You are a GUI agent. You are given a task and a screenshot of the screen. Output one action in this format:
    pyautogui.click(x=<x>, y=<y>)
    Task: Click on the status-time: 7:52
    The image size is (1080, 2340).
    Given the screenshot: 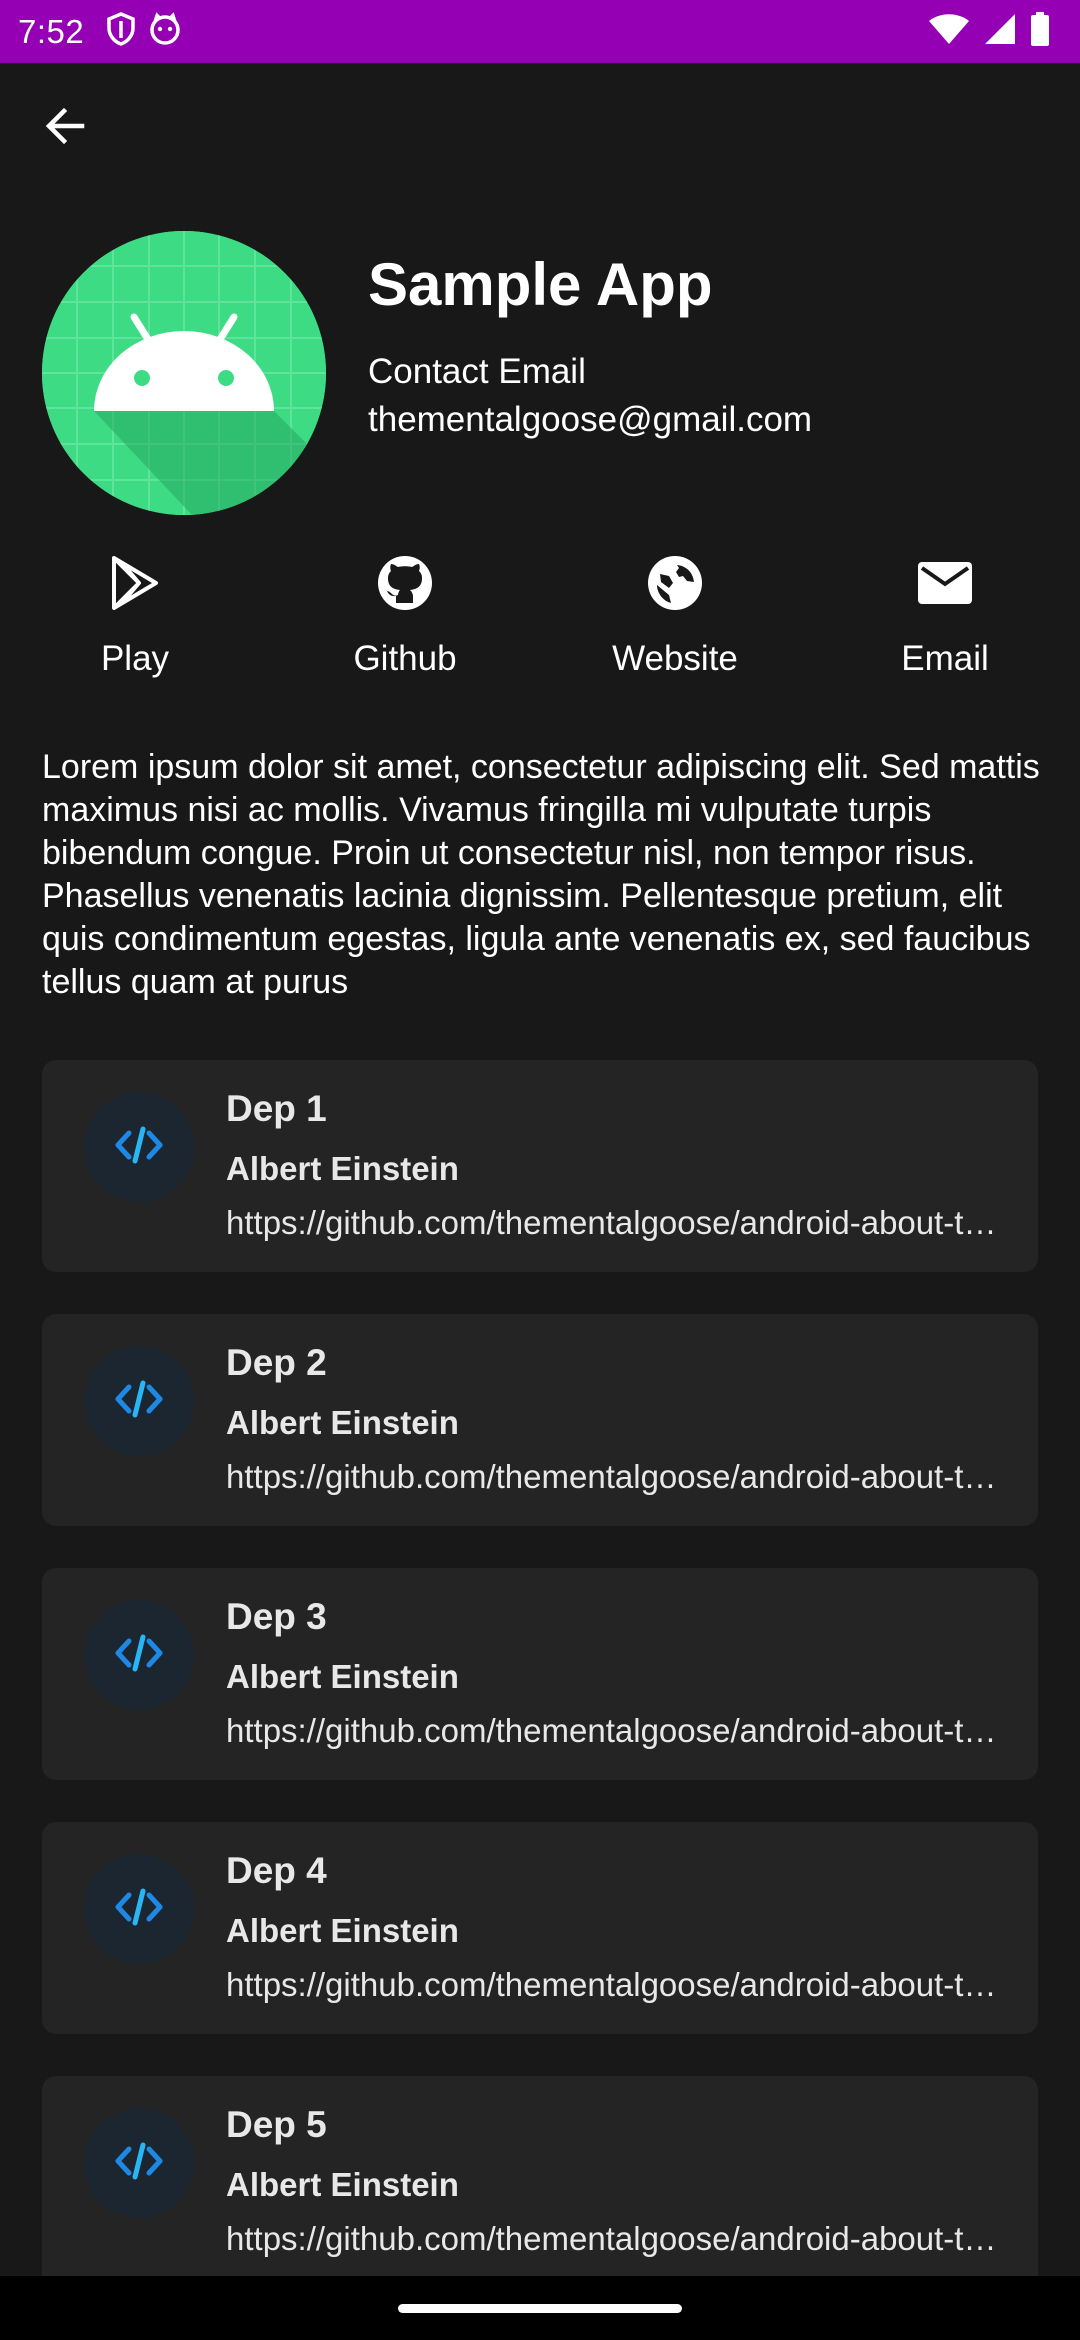 What is the action you would take?
    pyautogui.click(x=51, y=31)
    